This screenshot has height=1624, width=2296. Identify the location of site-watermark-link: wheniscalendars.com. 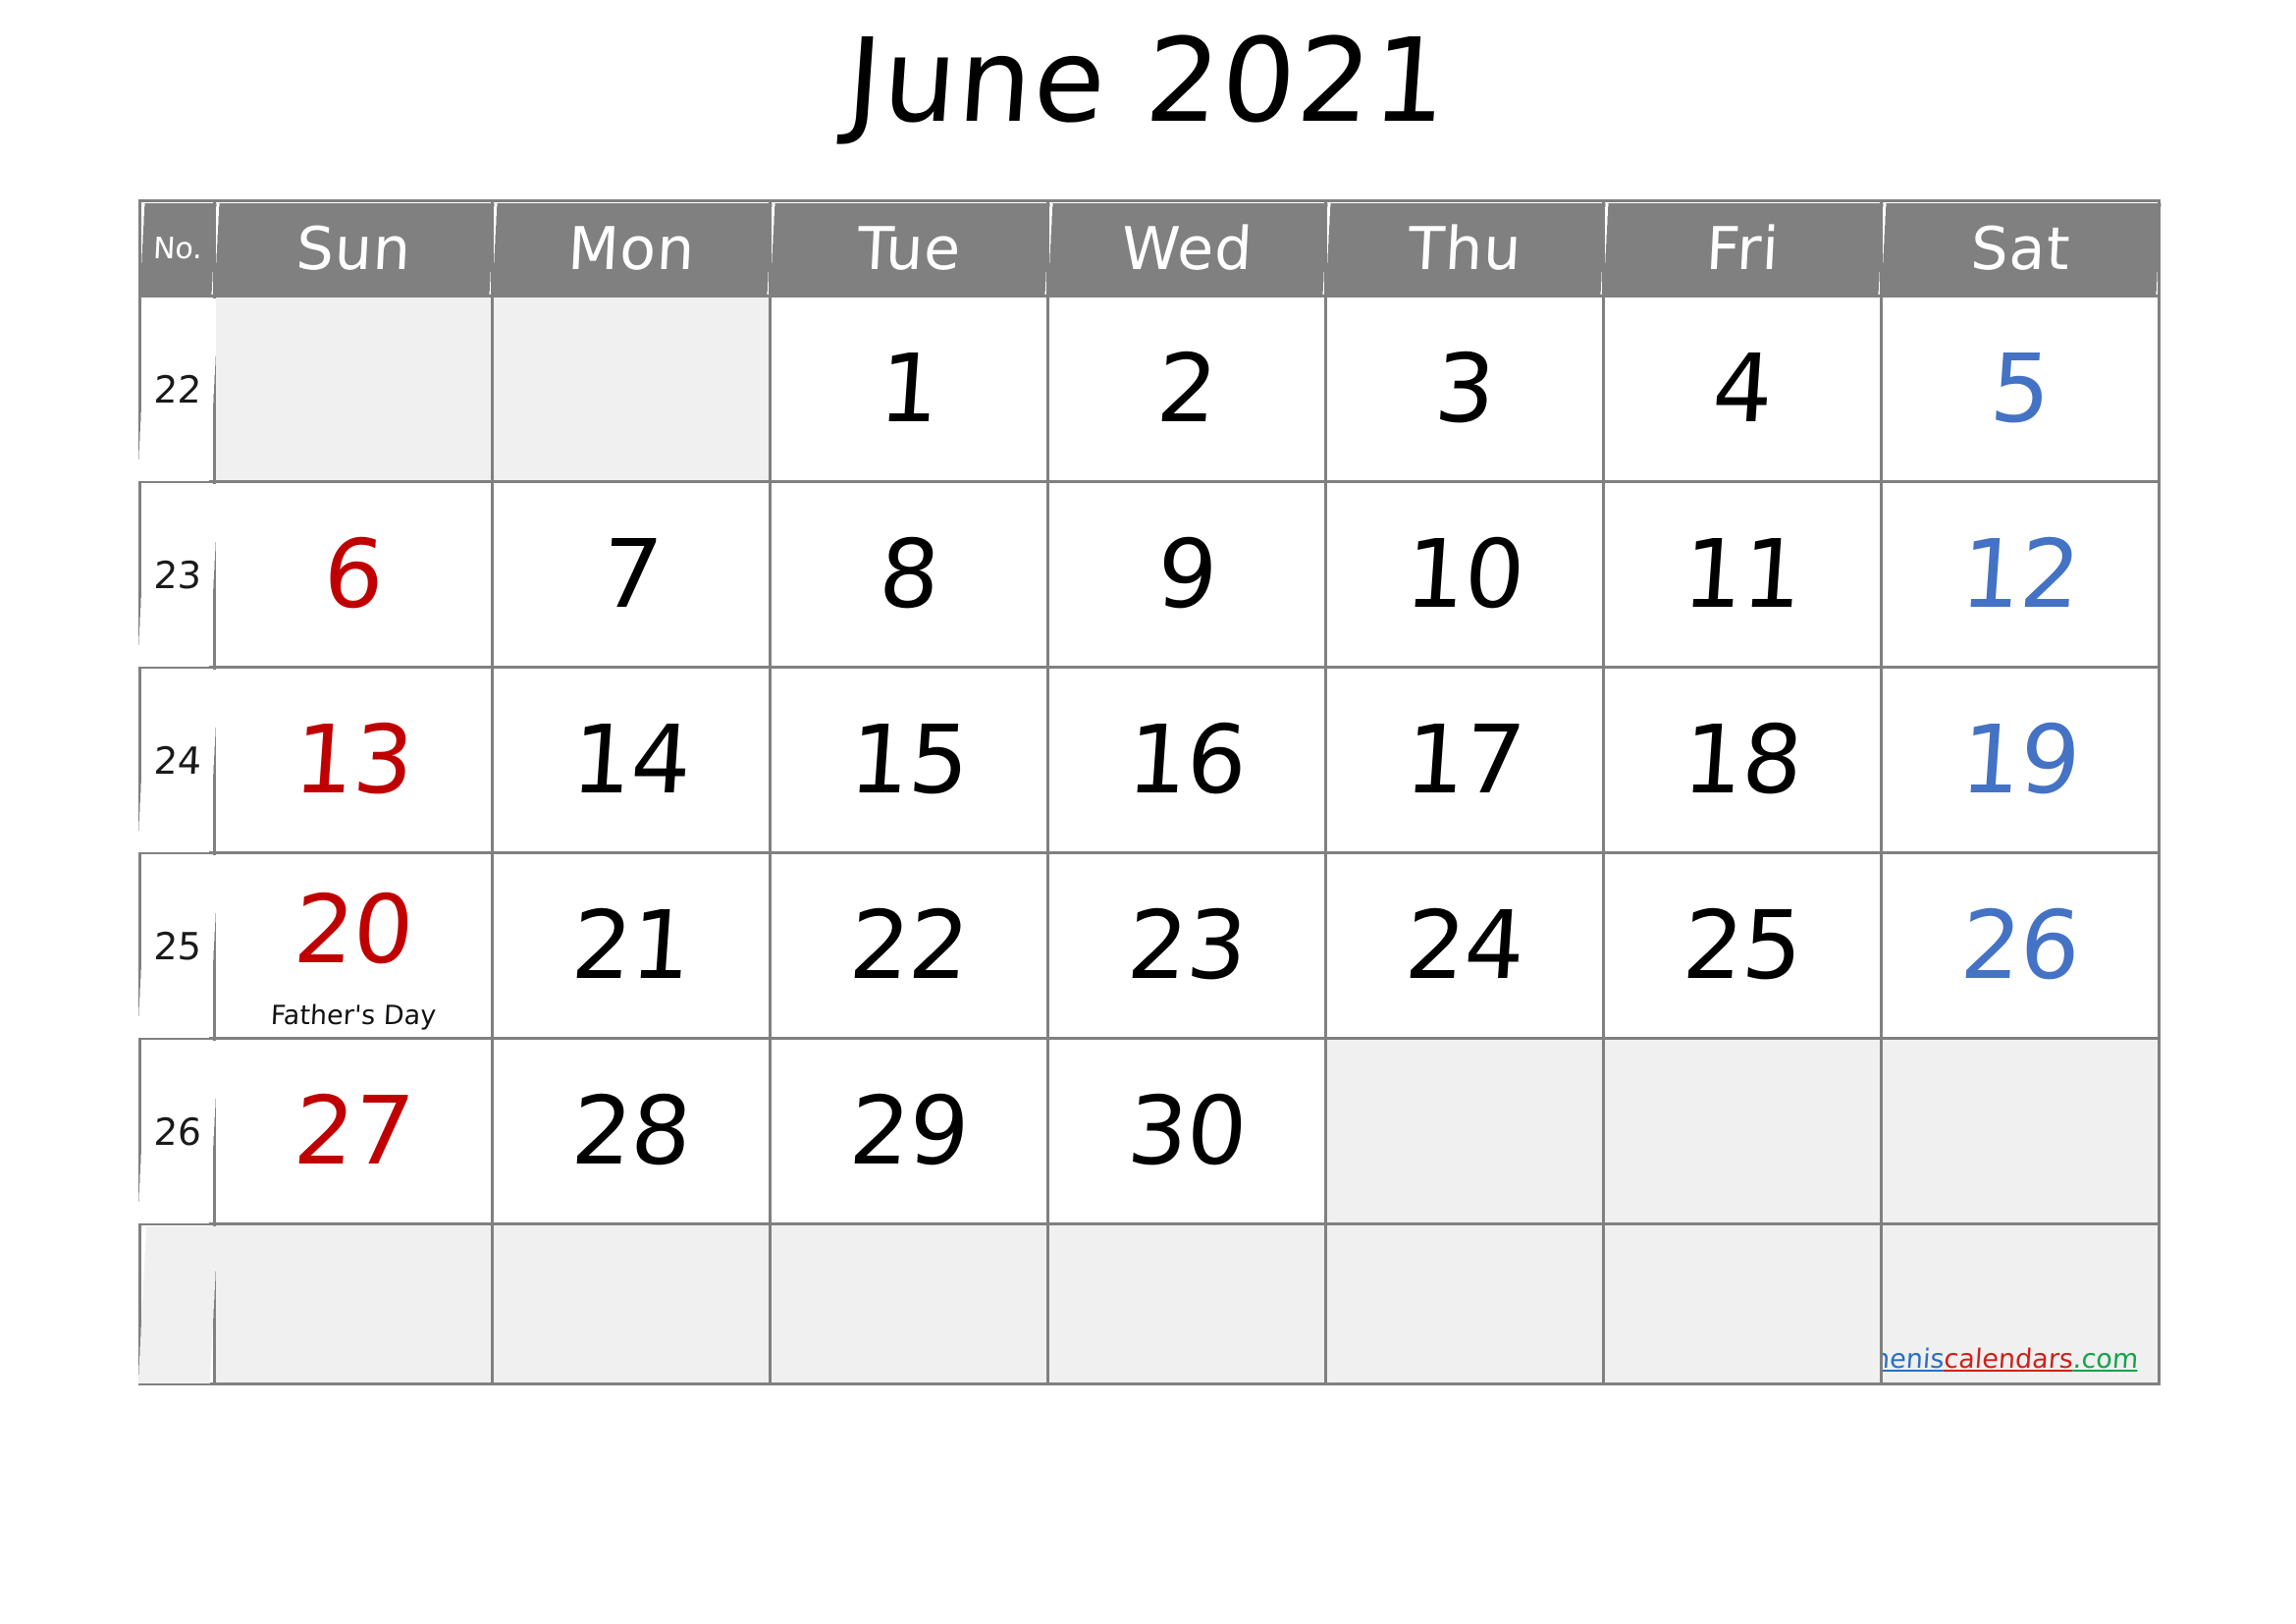
(2010, 1359).